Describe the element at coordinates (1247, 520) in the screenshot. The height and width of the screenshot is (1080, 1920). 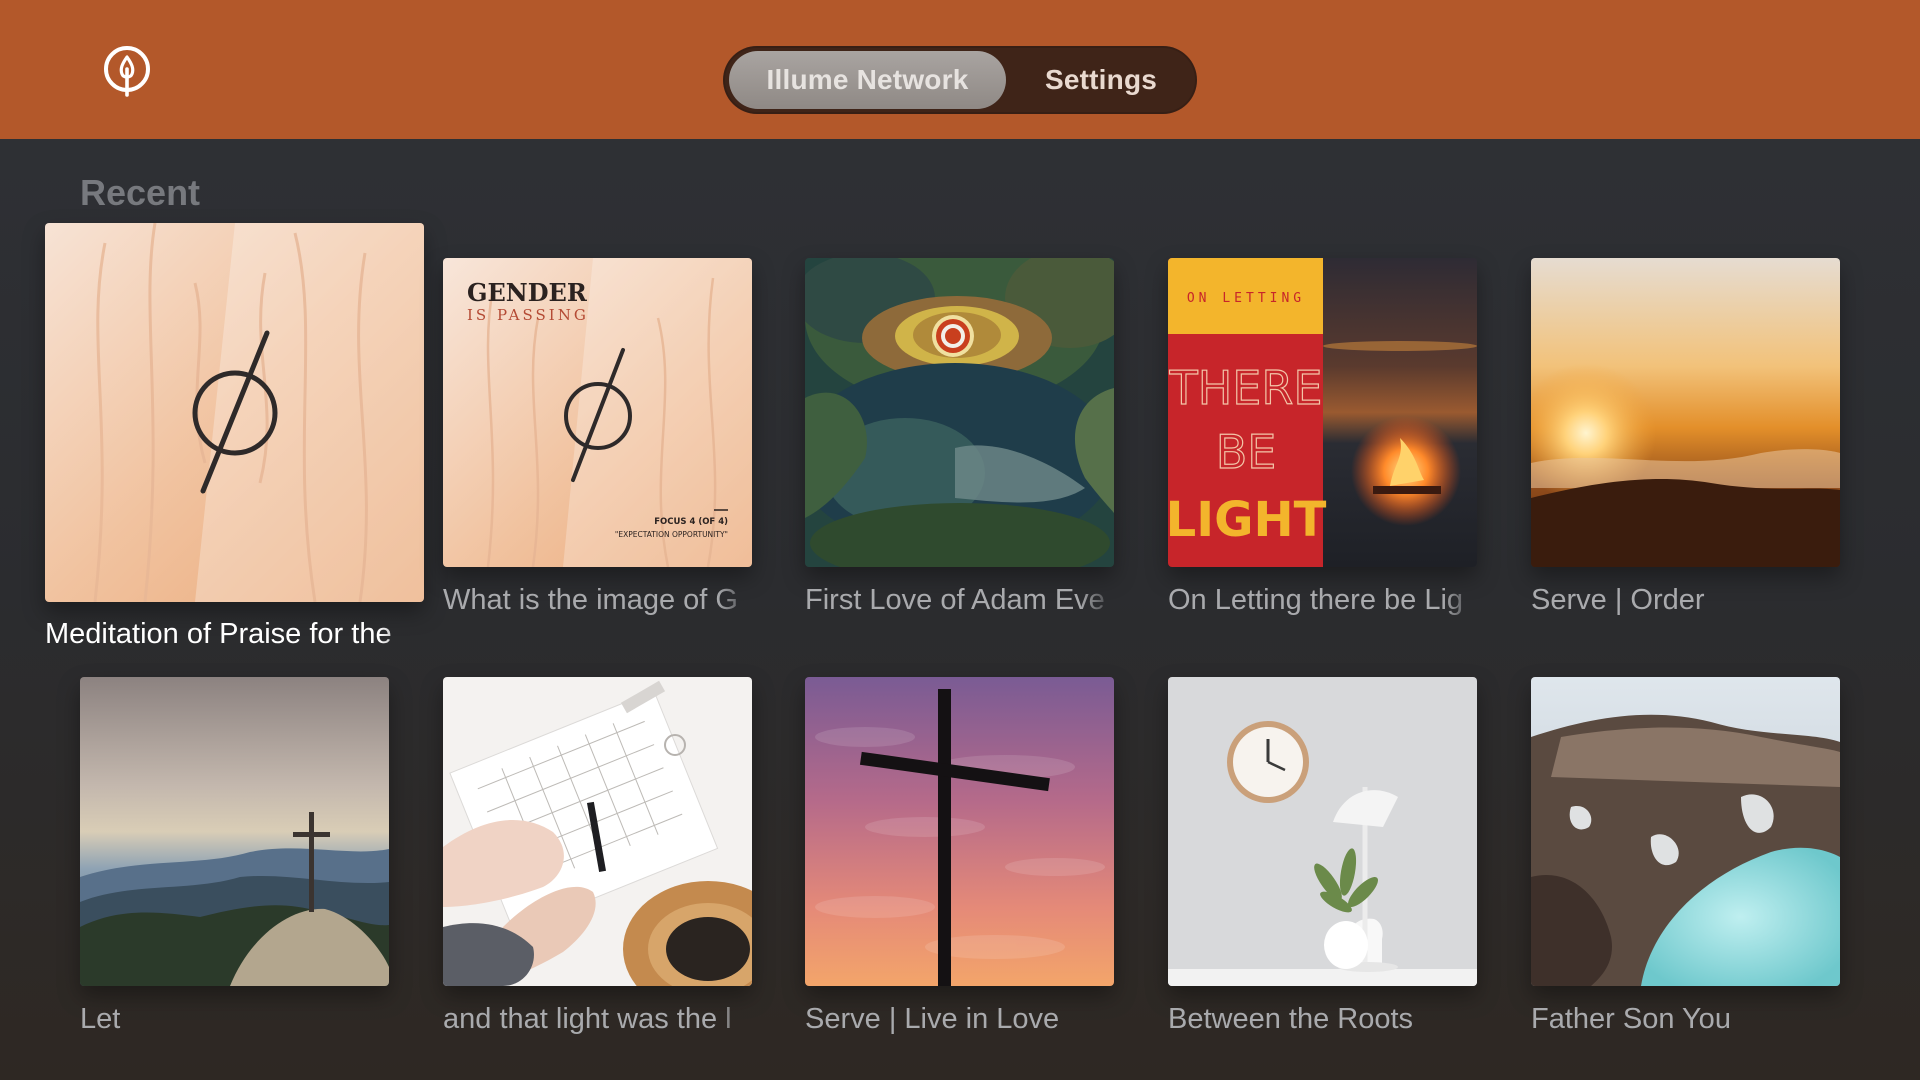
I see `art-line3: LIGHT` at that location.